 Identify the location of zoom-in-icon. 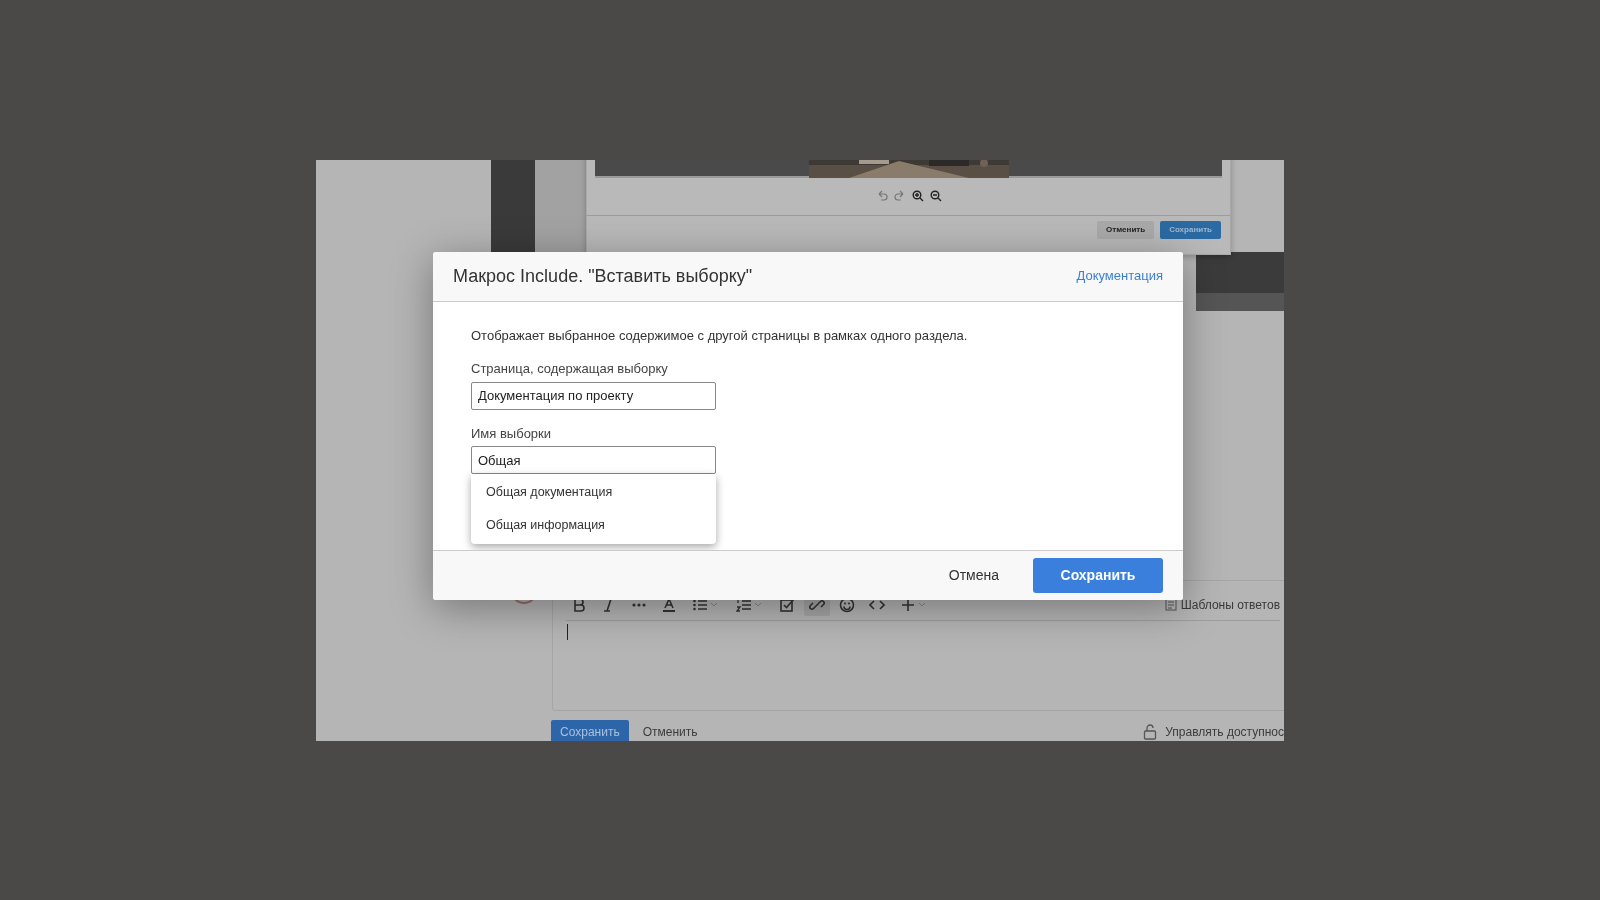
(917, 196).